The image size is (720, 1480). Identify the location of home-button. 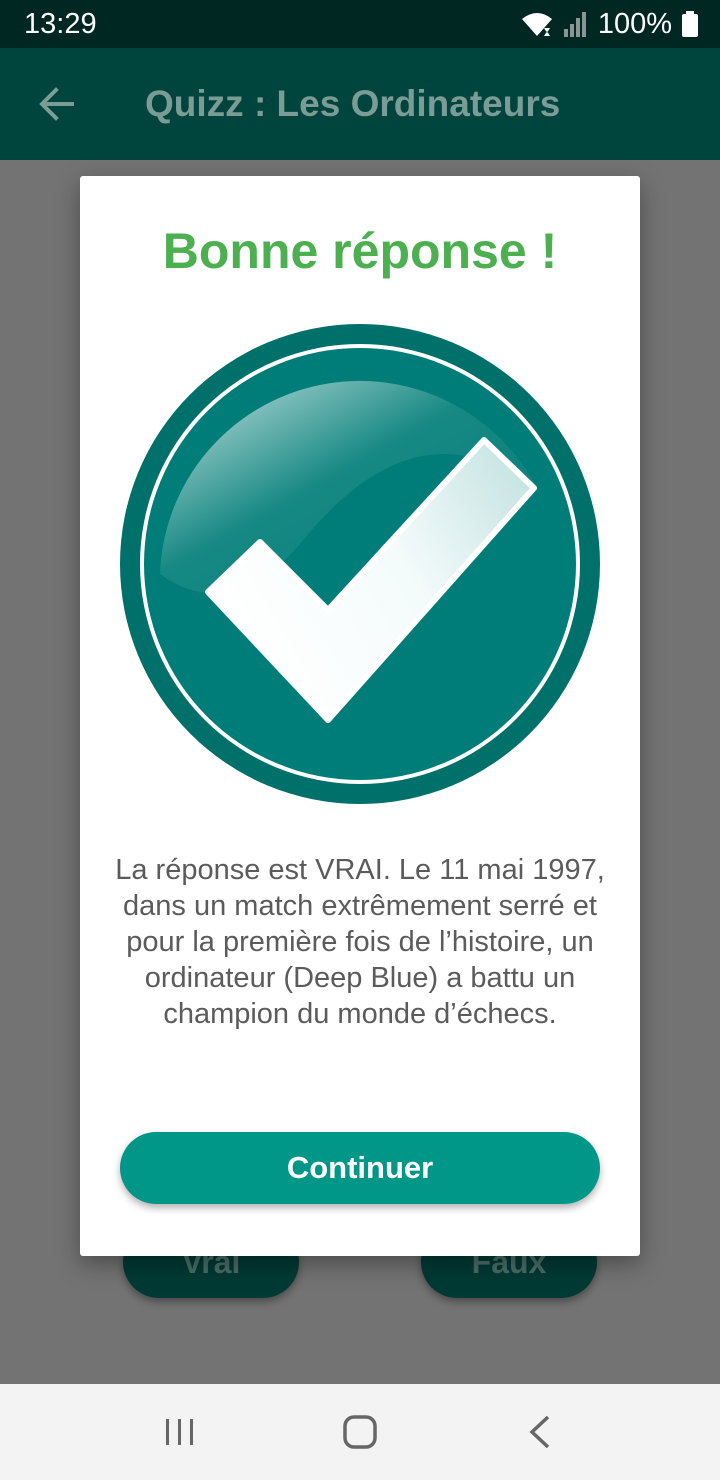
(360, 1432).